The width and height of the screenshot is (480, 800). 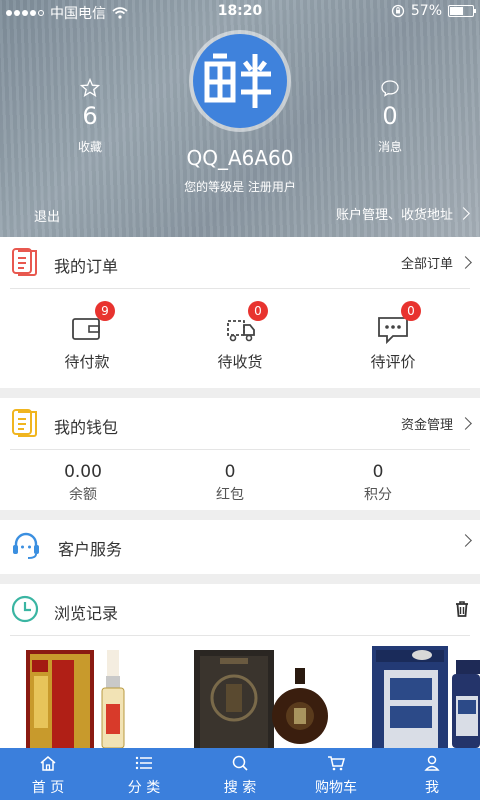 I want to click on pending-receipt-label: 待收货, so click(x=240, y=362).